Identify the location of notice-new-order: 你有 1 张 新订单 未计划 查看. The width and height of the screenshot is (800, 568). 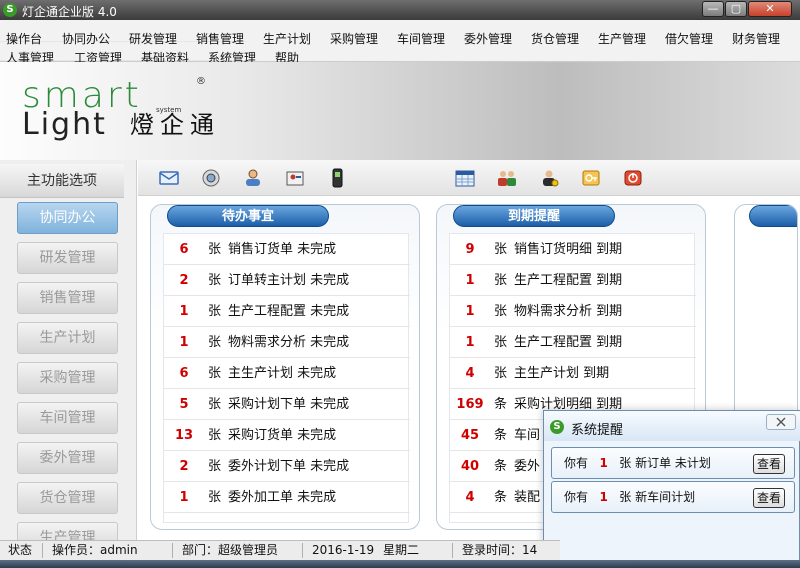
(673, 463).